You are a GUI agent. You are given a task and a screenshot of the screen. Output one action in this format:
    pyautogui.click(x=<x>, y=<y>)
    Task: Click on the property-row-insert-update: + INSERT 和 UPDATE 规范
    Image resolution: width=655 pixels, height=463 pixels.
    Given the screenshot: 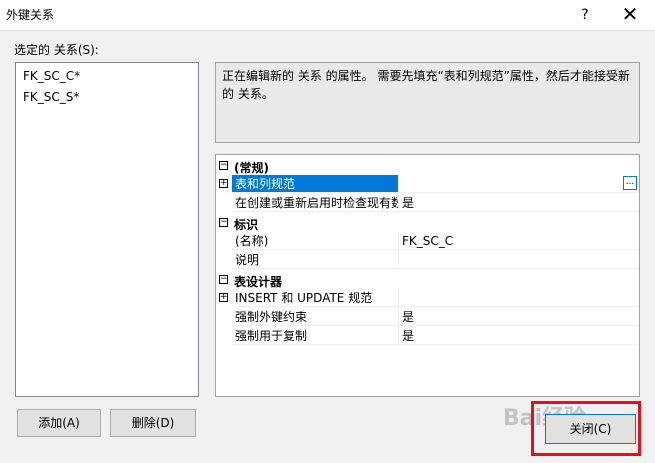 What is the action you would take?
    pyautogui.click(x=427, y=298)
    